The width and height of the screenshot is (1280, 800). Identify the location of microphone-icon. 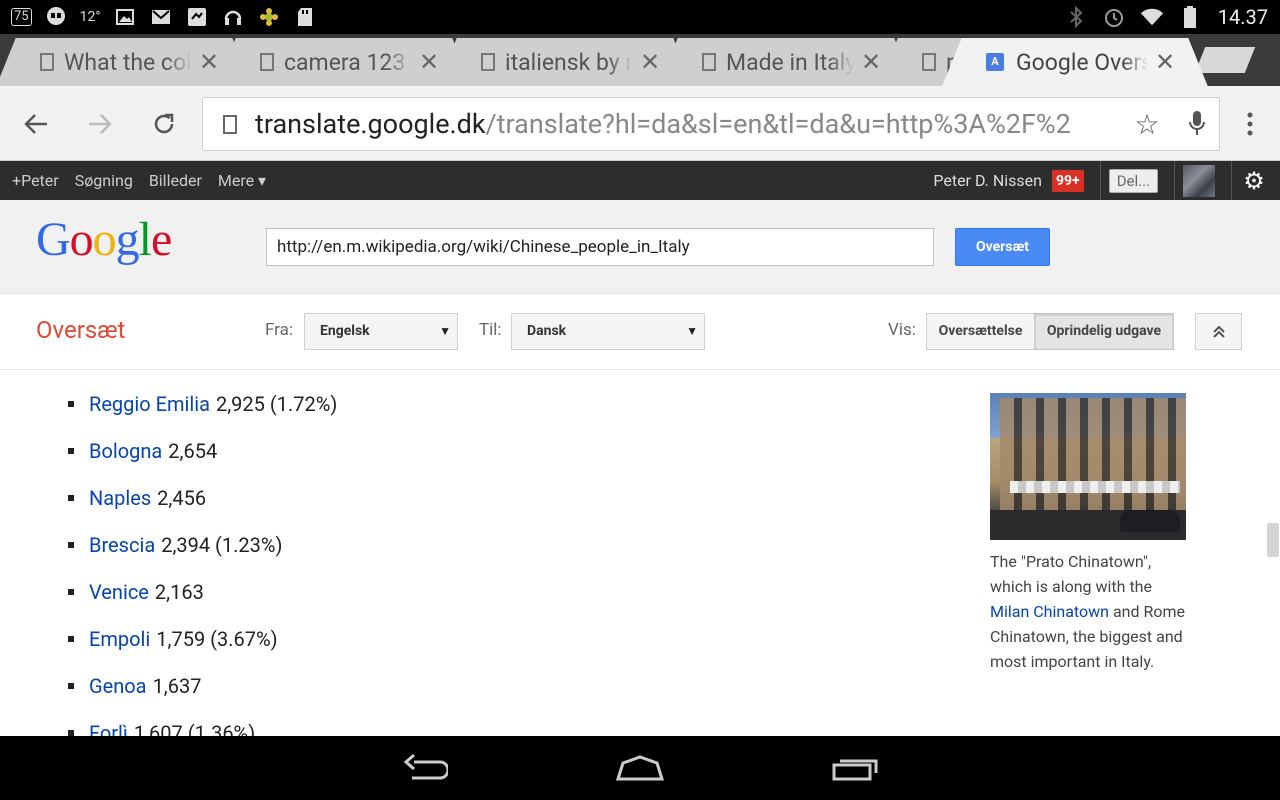
(1197, 124).